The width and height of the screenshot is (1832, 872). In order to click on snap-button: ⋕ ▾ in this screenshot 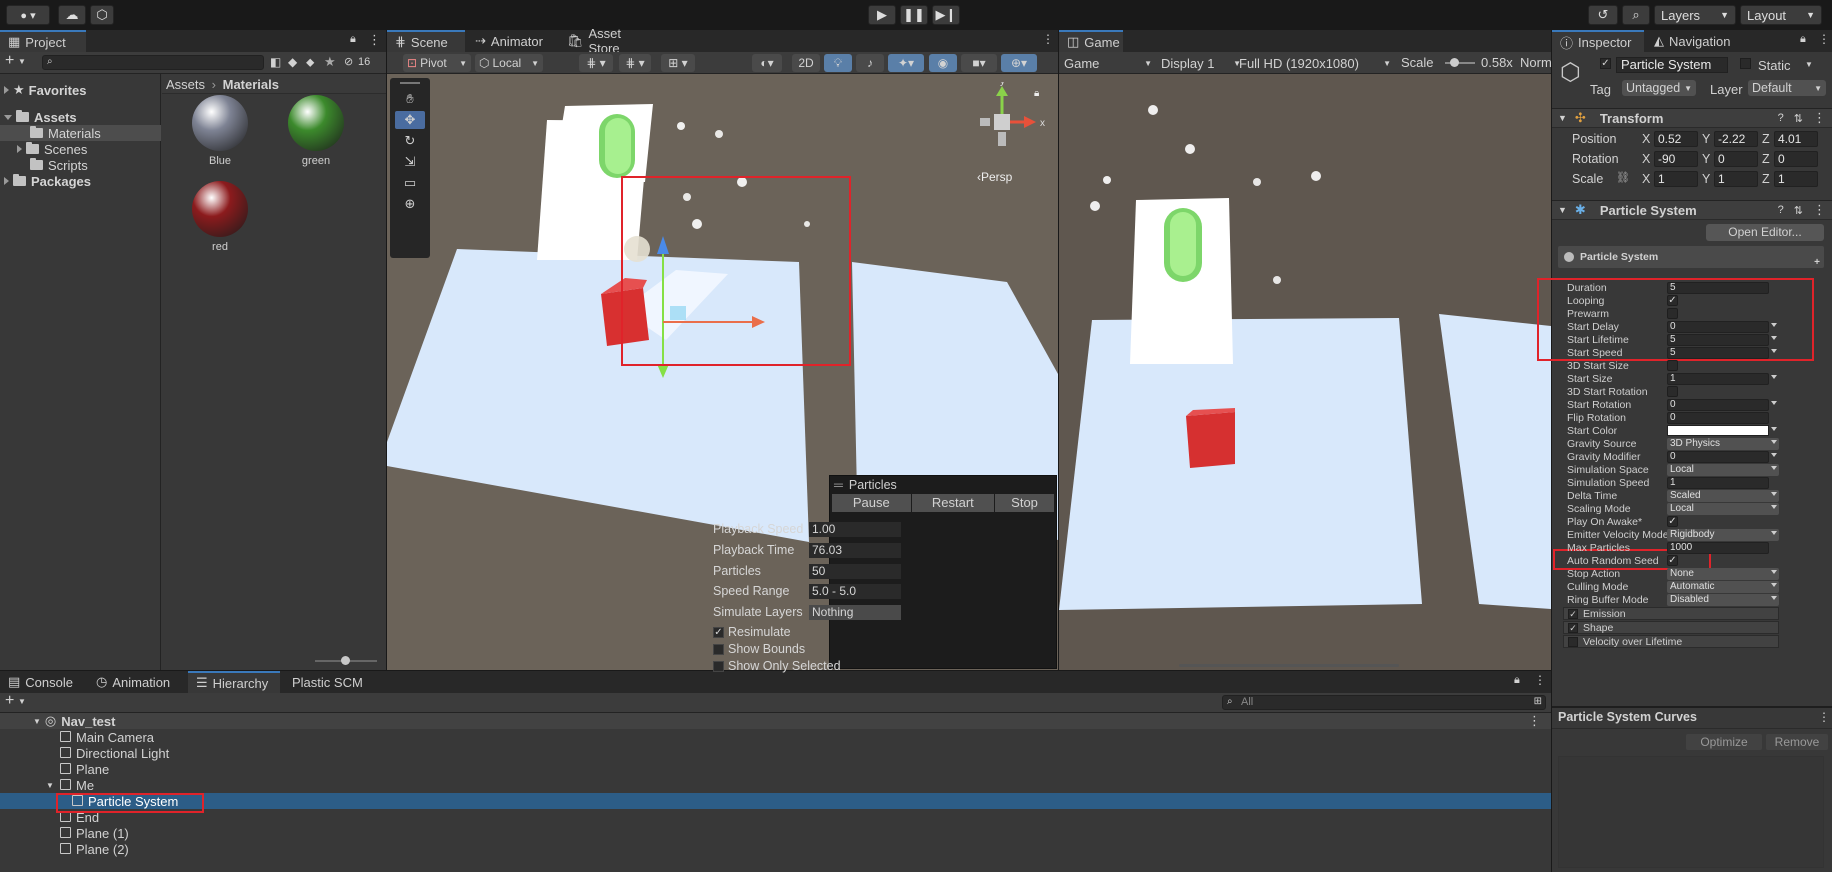, I will do `click(635, 63)`.